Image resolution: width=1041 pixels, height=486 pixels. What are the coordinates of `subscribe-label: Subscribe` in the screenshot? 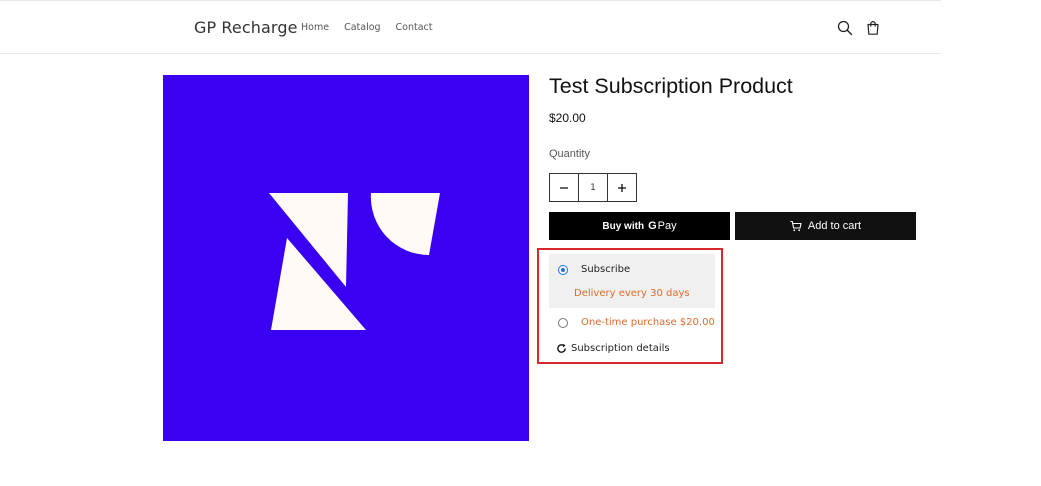 It's located at (605, 269).